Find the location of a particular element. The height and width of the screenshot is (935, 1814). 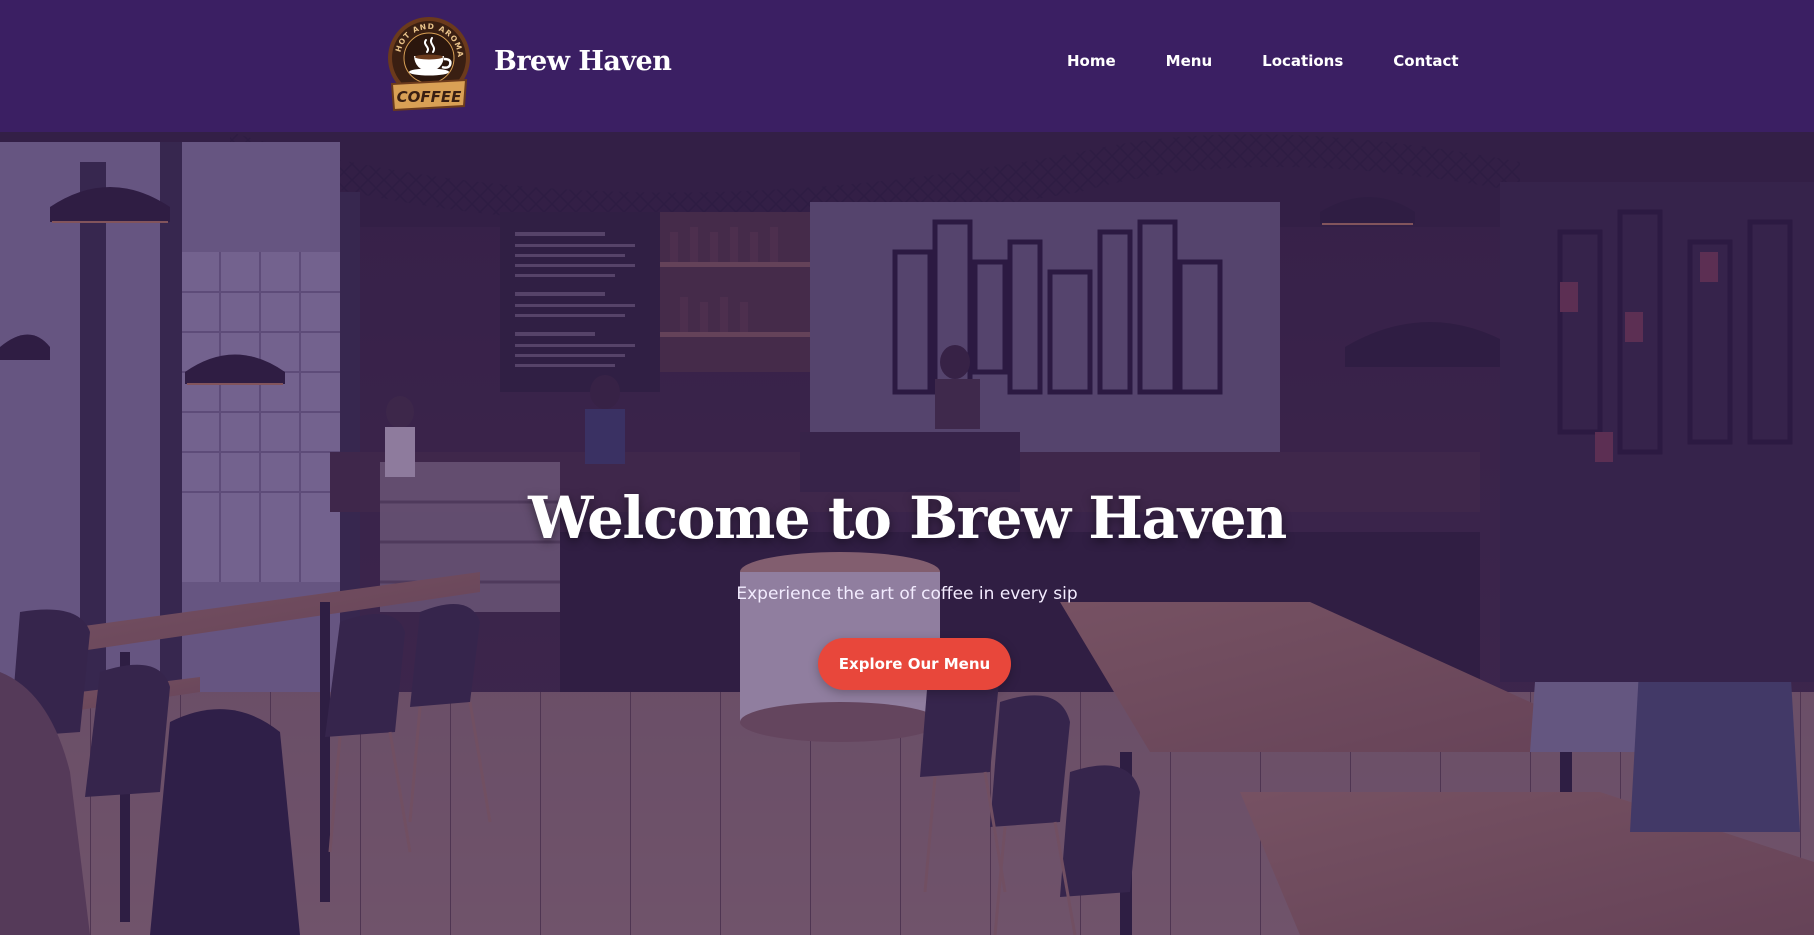

nav-menu-link: Menu is located at coordinates (1189, 61).